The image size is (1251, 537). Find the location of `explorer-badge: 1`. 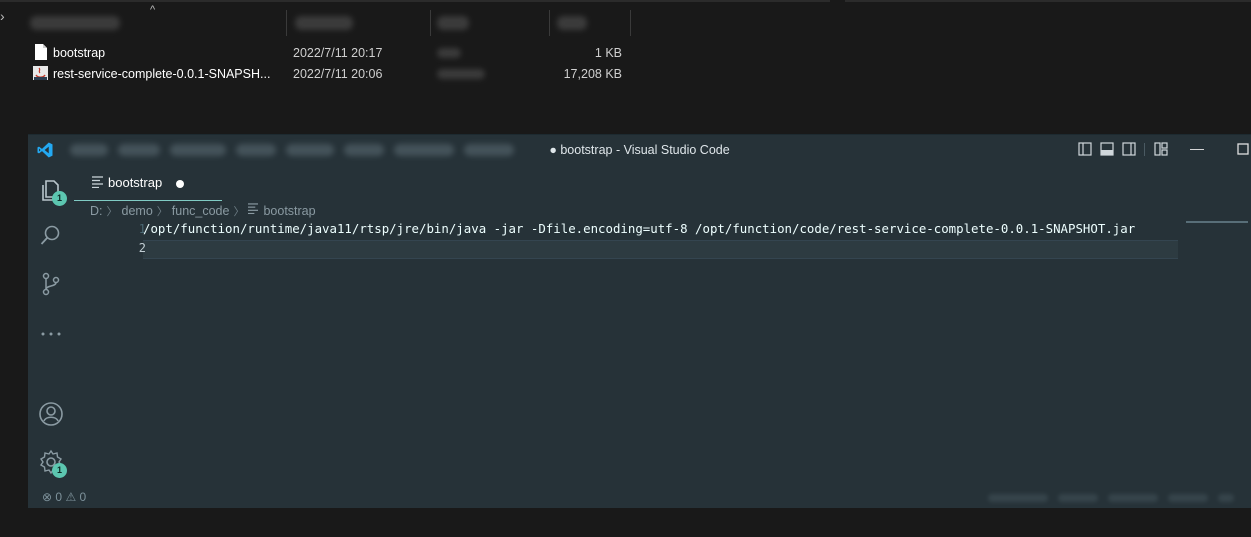

explorer-badge: 1 is located at coordinates (59, 198).